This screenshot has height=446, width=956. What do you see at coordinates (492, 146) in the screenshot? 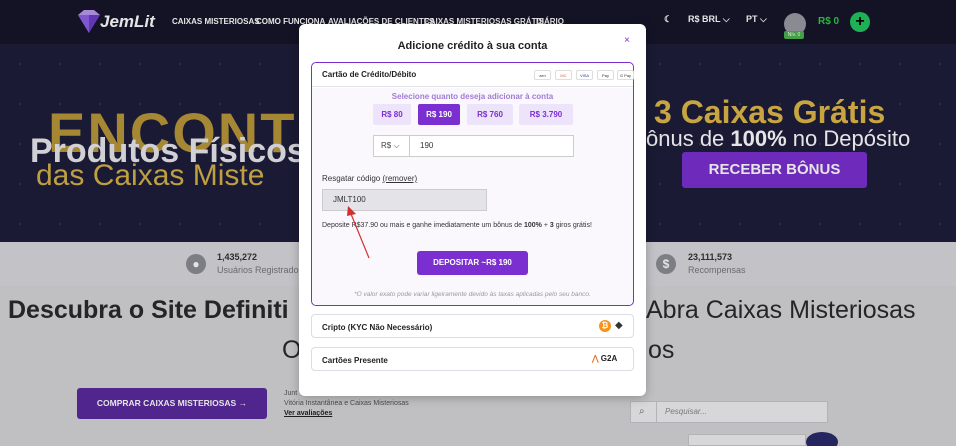
I see `amount-input: 190` at bounding box center [492, 146].